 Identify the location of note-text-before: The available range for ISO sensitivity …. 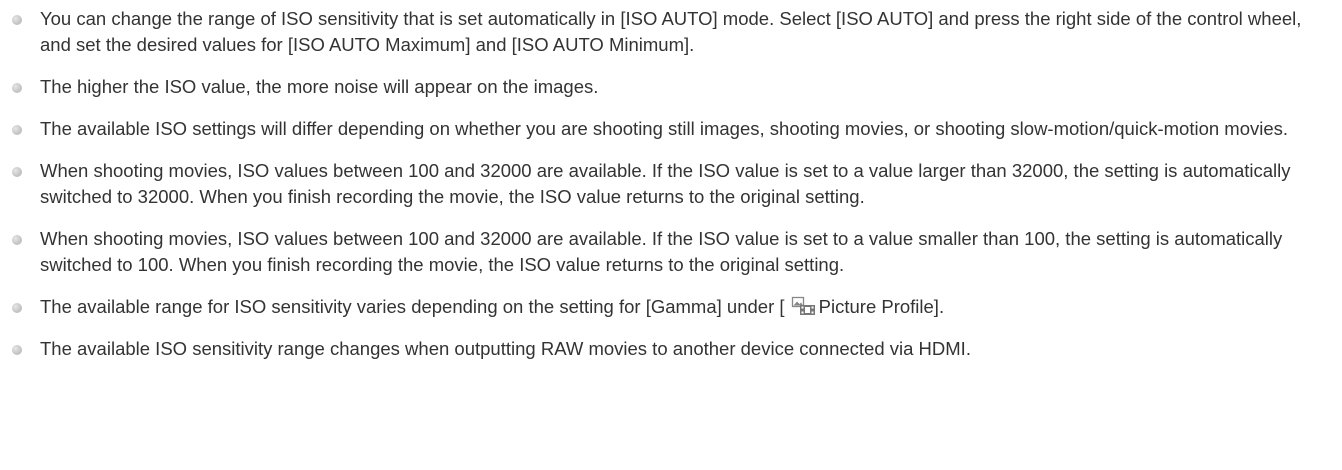
(415, 306).